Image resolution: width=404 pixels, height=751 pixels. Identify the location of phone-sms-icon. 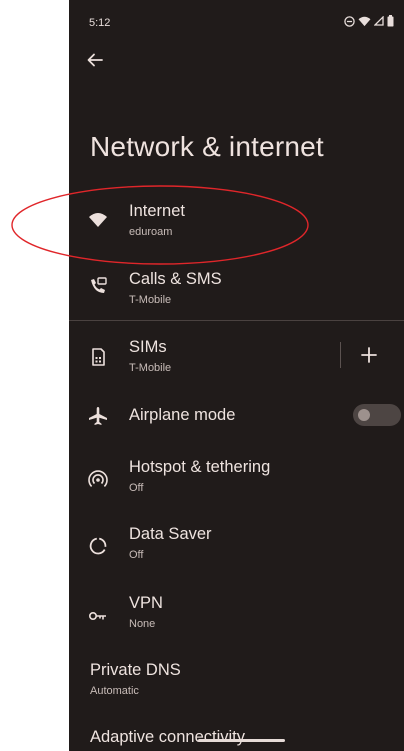
(99, 285).